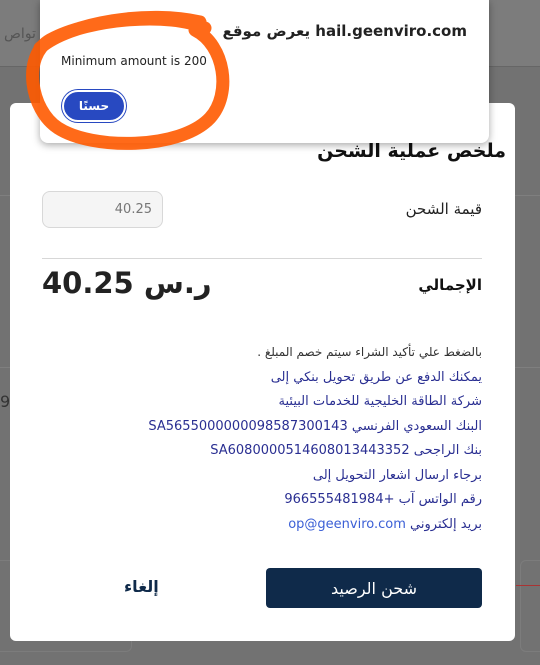 This screenshot has height=665, width=540. What do you see at coordinates (94, 106) in the screenshot?
I see `alert-ok-button: حسنًا` at bounding box center [94, 106].